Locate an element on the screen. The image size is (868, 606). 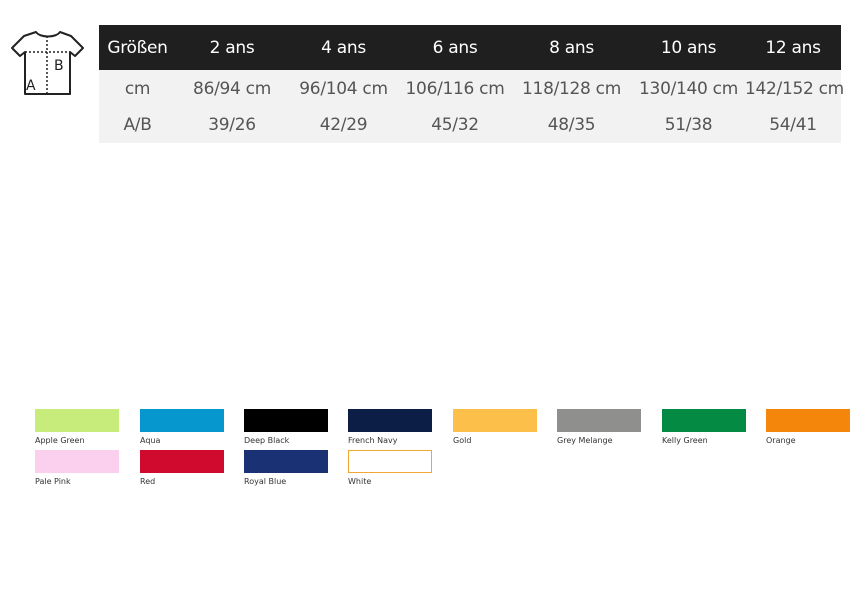
table-cell: 42/29 is located at coordinates (343, 125).